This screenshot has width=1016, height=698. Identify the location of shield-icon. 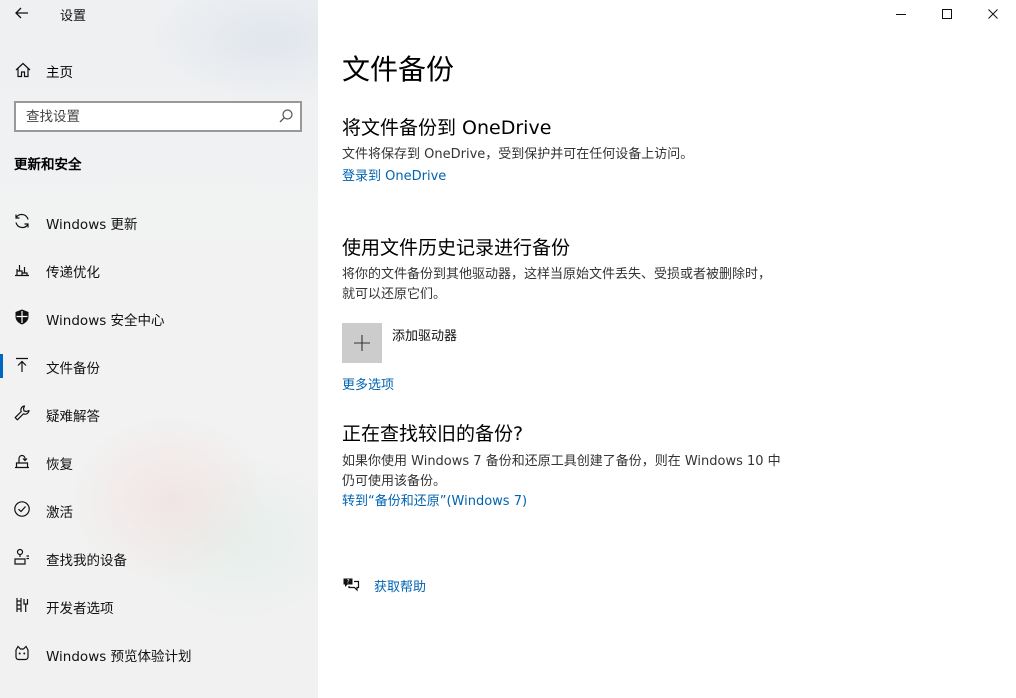
(22, 317).